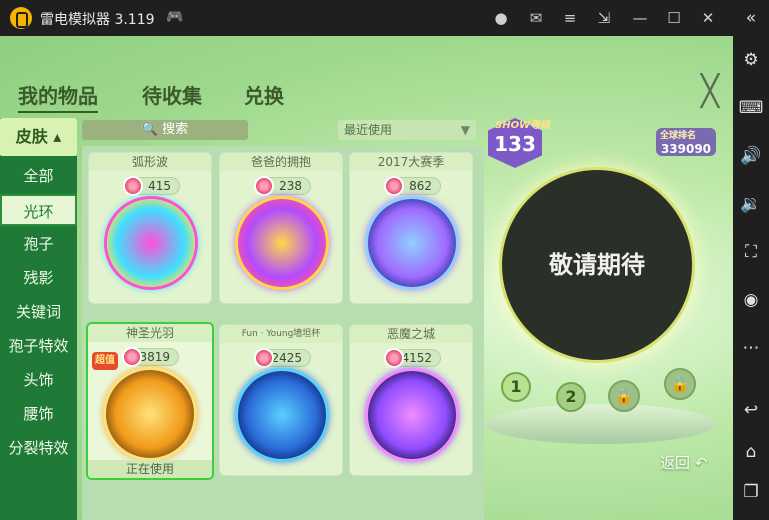 This screenshot has height=520, width=769. I want to click on recent-apps-icon: ❐, so click(751, 492).